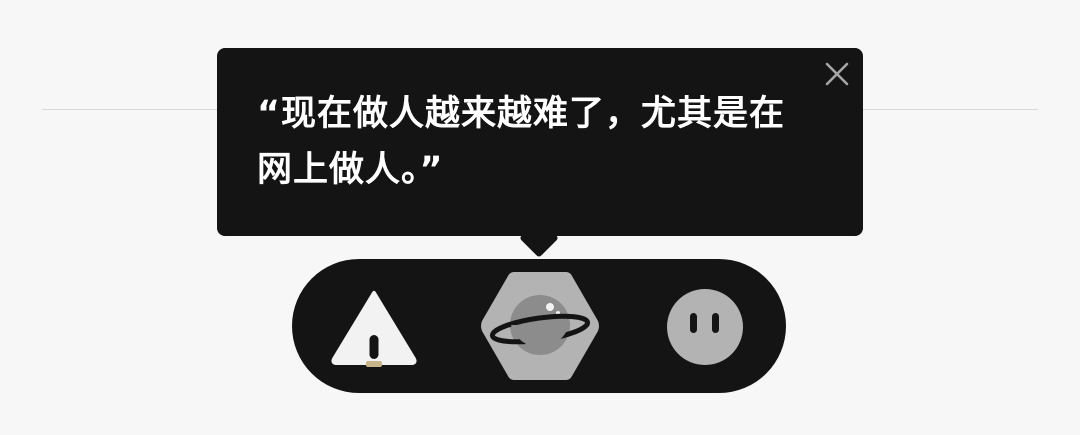 The height and width of the screenshot is (435, 1080). I want to click on close-icon, so click(837, 74).